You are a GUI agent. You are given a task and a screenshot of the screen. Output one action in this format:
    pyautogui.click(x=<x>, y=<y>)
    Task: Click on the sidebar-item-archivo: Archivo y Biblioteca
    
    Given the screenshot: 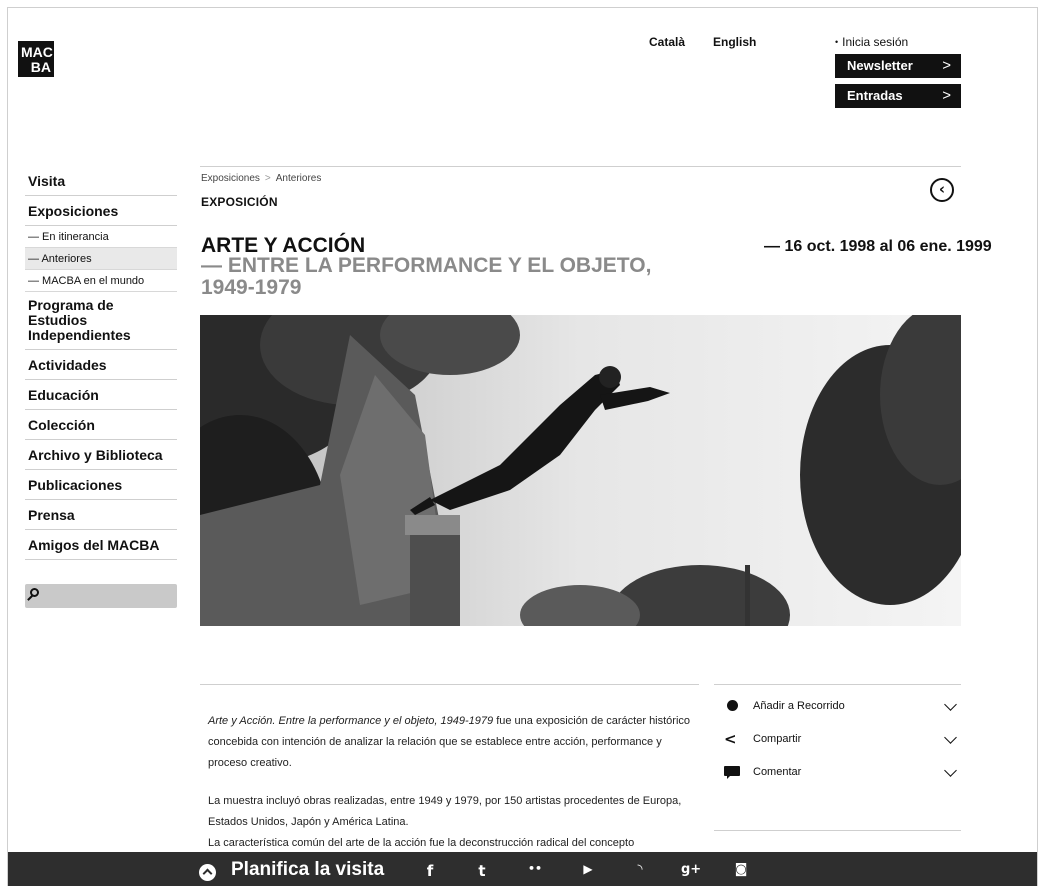 What is the action you would take?
    pyautogui.click(x=101, y=455)
    